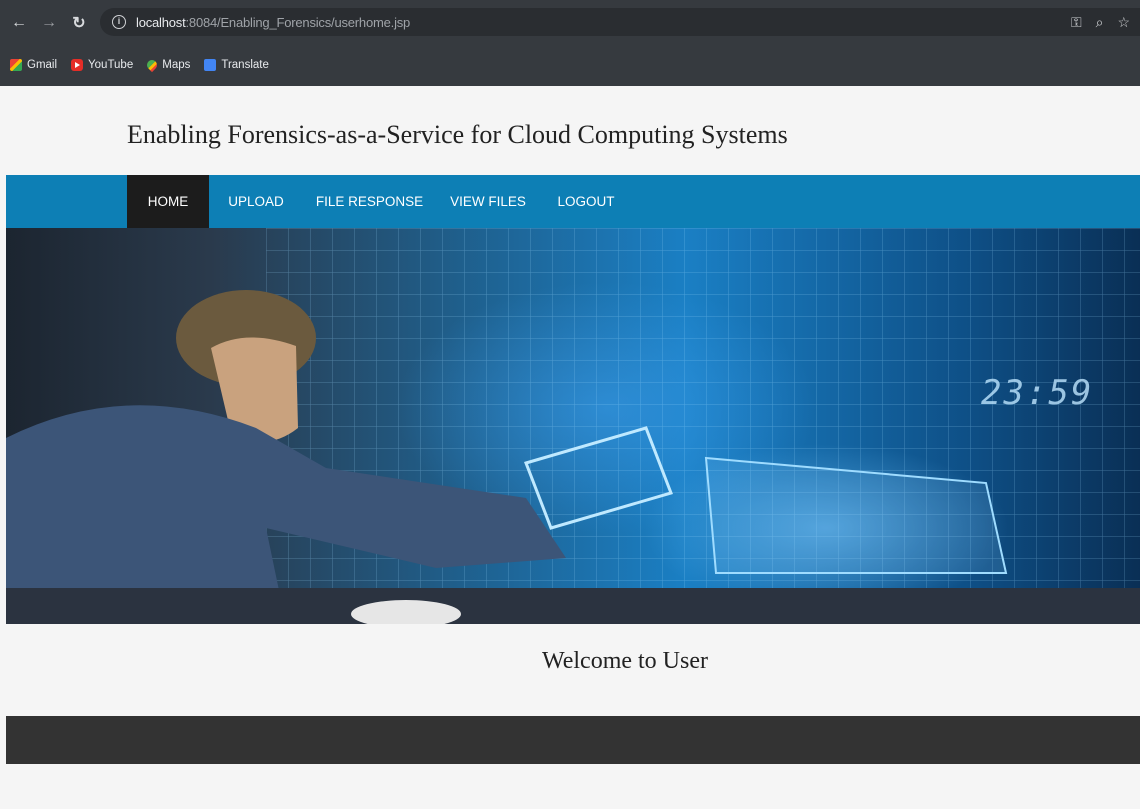  Describe the element at coordinates (1037, 393) in the screenshot. I see `hero-clock-text: 23:59` at that location.